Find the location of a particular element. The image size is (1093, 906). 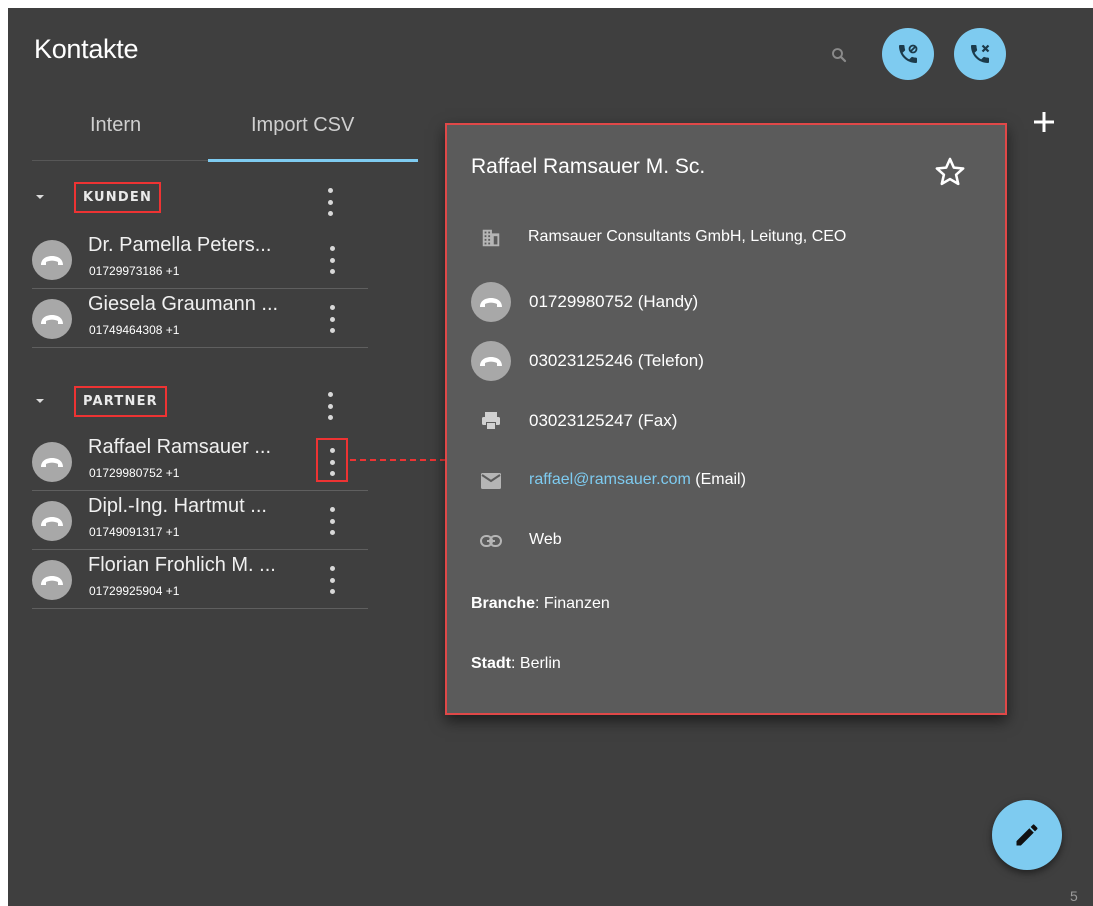

plus-icon is located at coordinates (1044, 122).